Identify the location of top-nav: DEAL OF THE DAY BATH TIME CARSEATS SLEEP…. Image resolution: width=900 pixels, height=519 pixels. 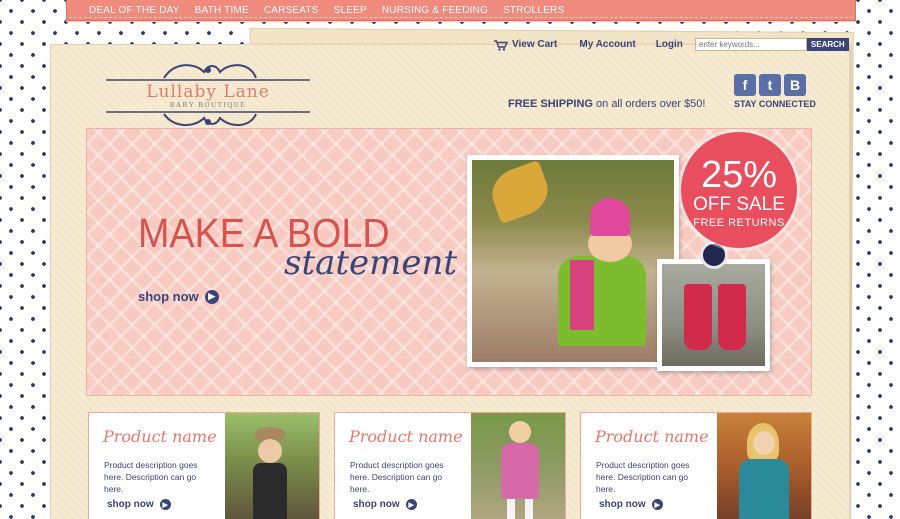
(461, 10).